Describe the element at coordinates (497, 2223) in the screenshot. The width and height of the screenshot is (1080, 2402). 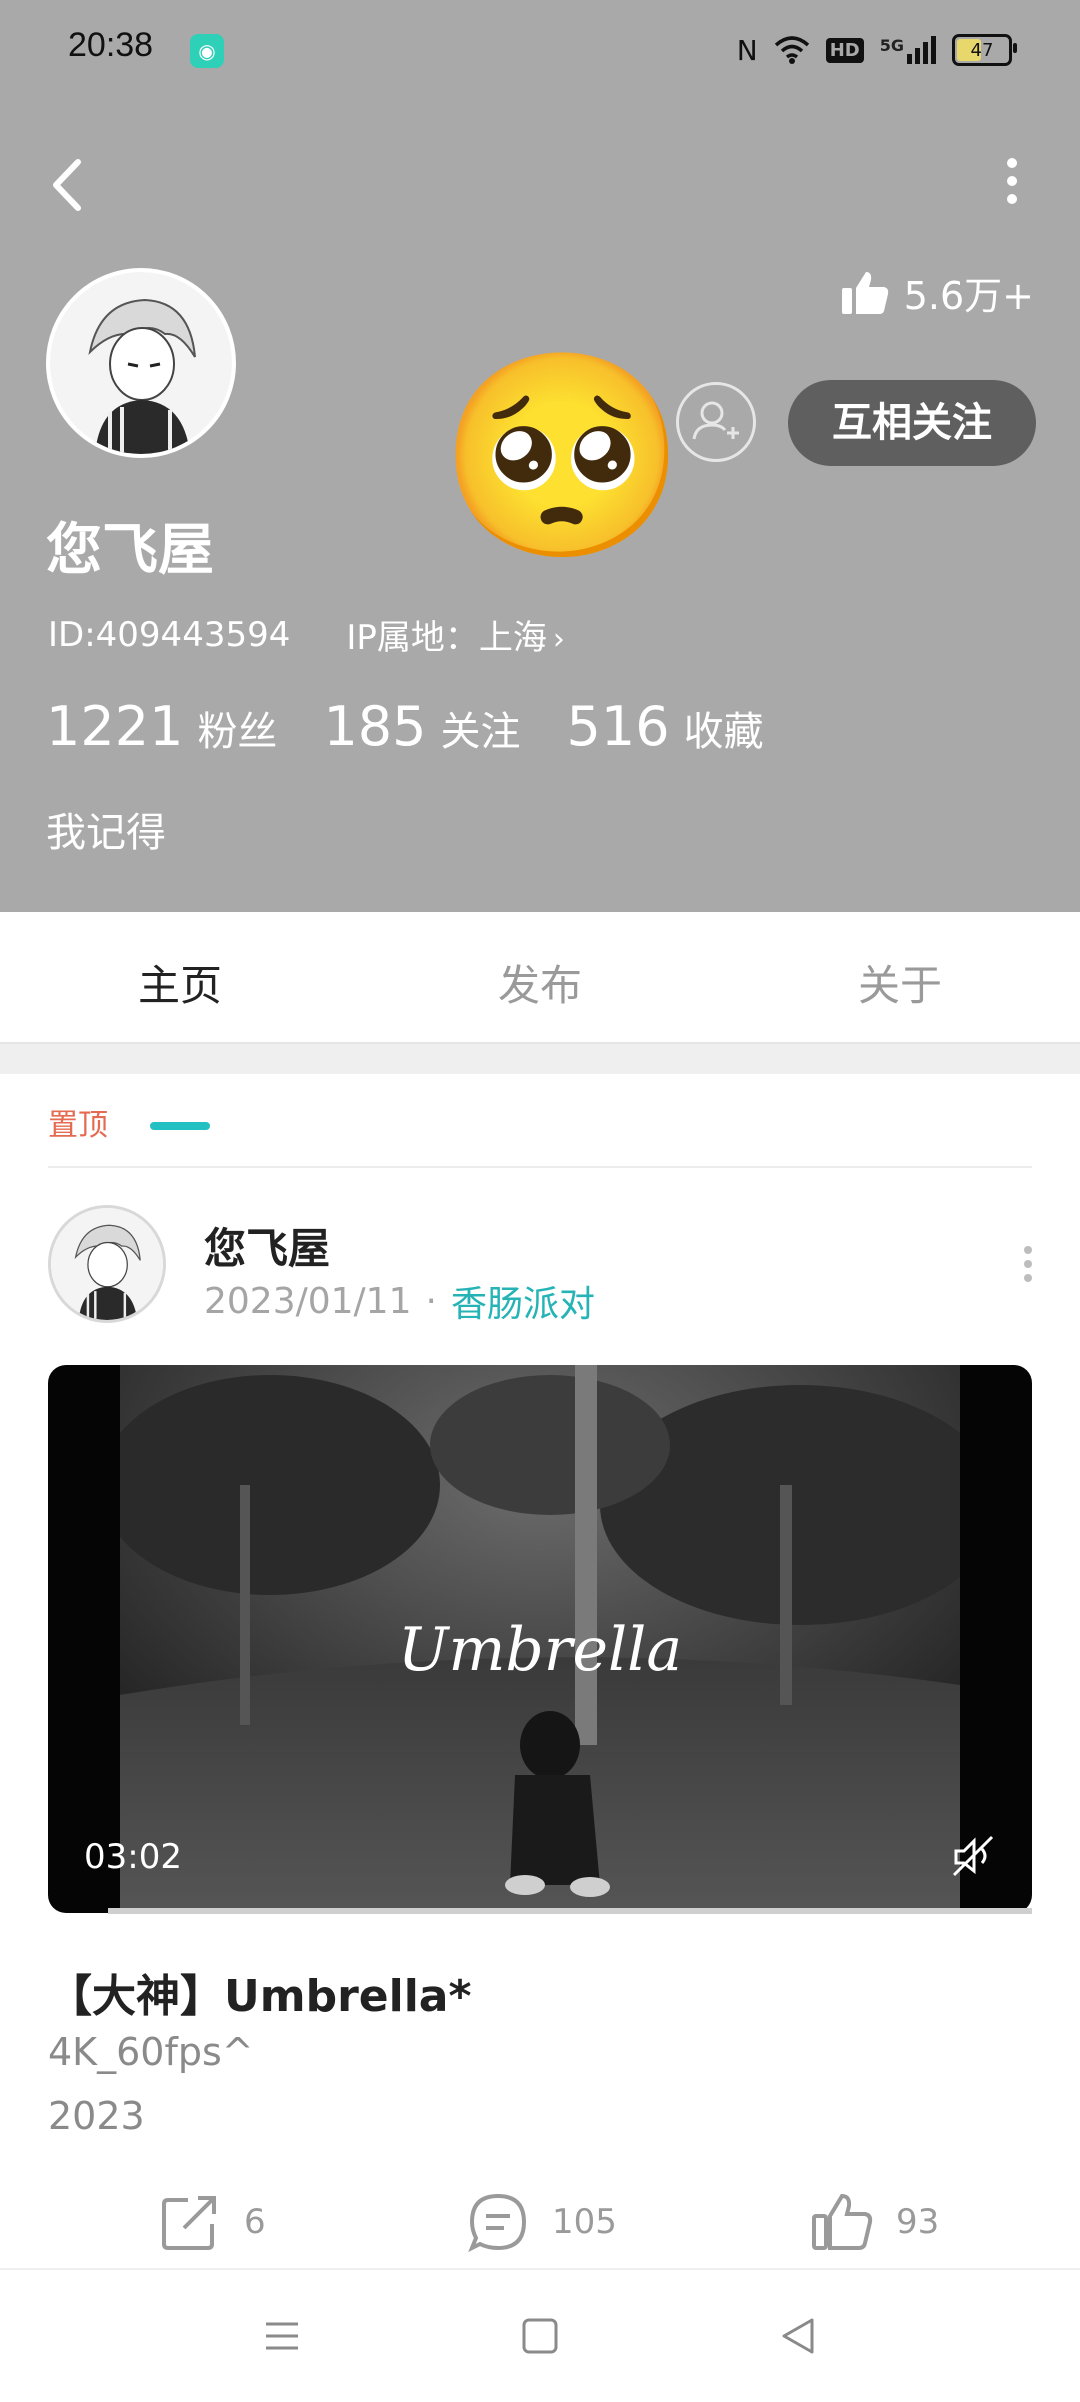
I see `comment-icon` at that location.